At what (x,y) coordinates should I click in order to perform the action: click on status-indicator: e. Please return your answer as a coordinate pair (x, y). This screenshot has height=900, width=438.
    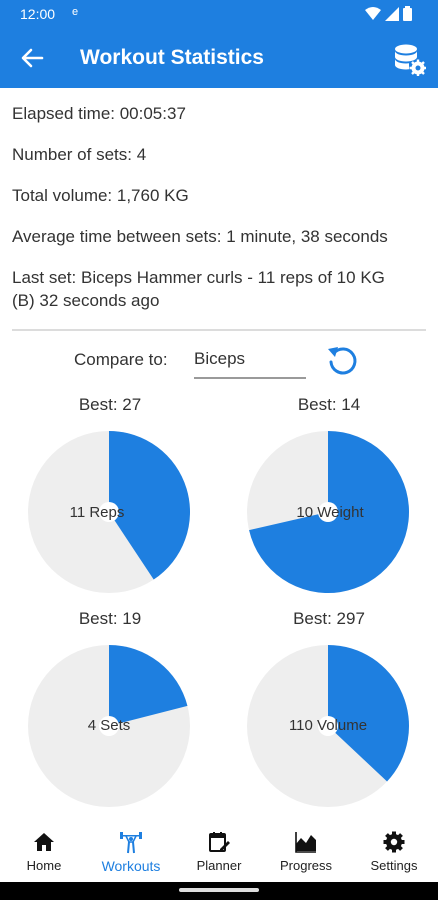
    Looking at the image, I should click on (75, 12).